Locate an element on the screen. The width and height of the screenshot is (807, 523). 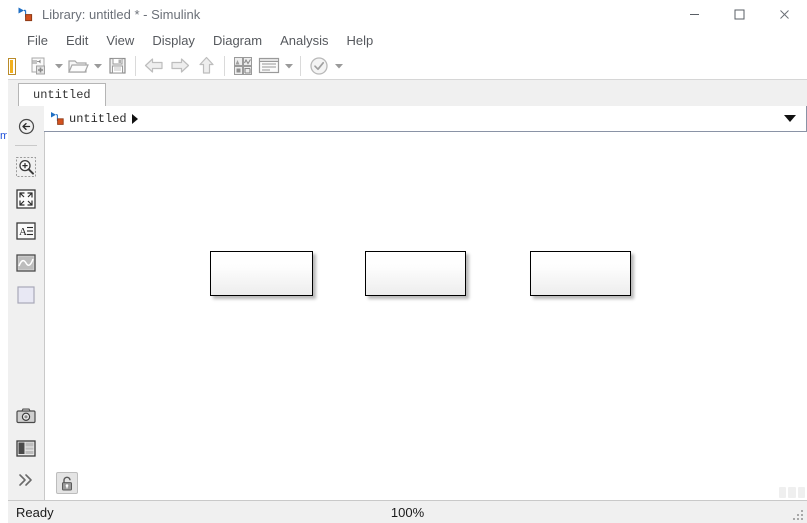
fit-to-view-tool is located at coordinates (26, 199).